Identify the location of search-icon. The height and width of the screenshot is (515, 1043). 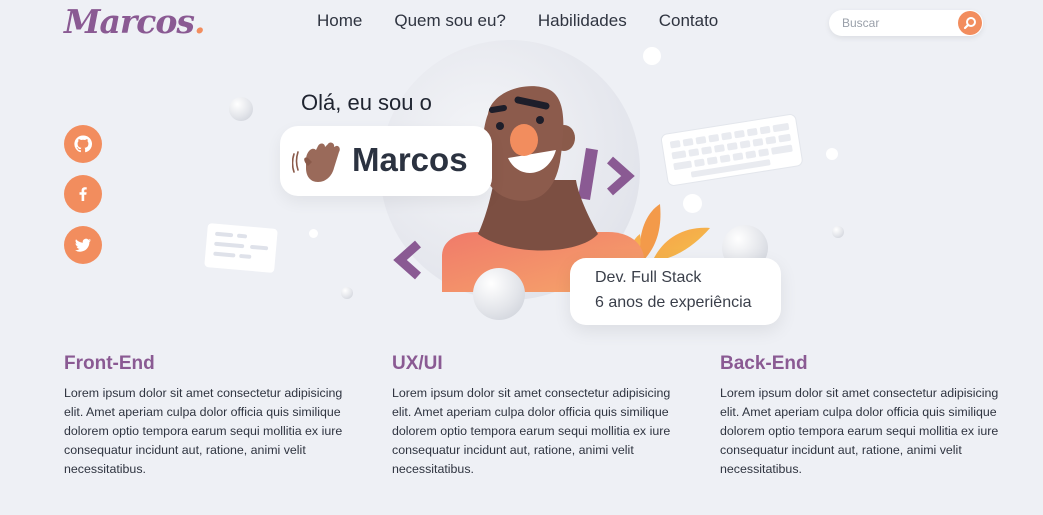
(969, 23).